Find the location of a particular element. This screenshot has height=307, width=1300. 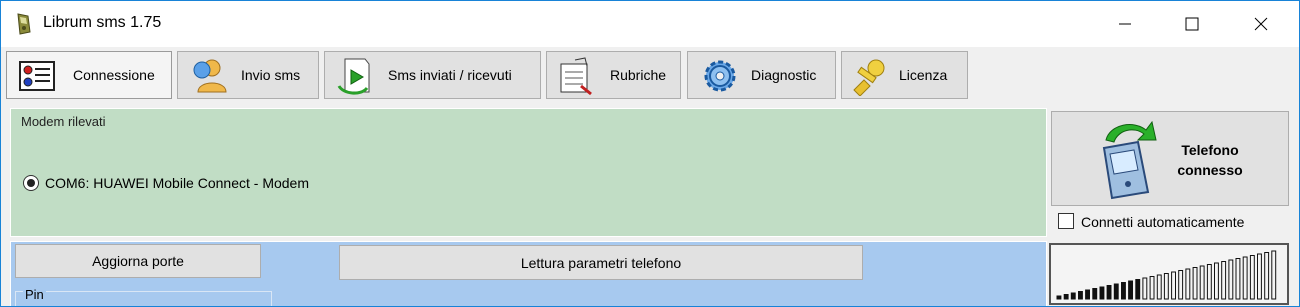

refresh-ports-button: Aggiorna porte is located at coordinates (138, 261).